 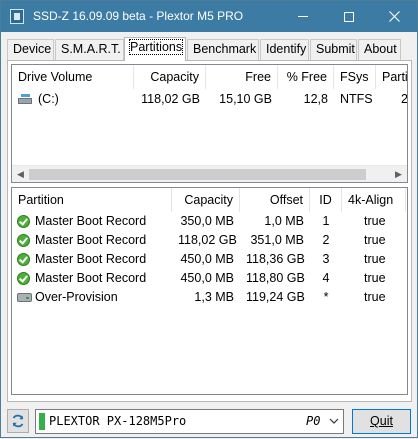 What do you see at coordinates (92, 200) in the screenshot?
I see `col-partition-name: Partition` at bounding box center [92, 200].